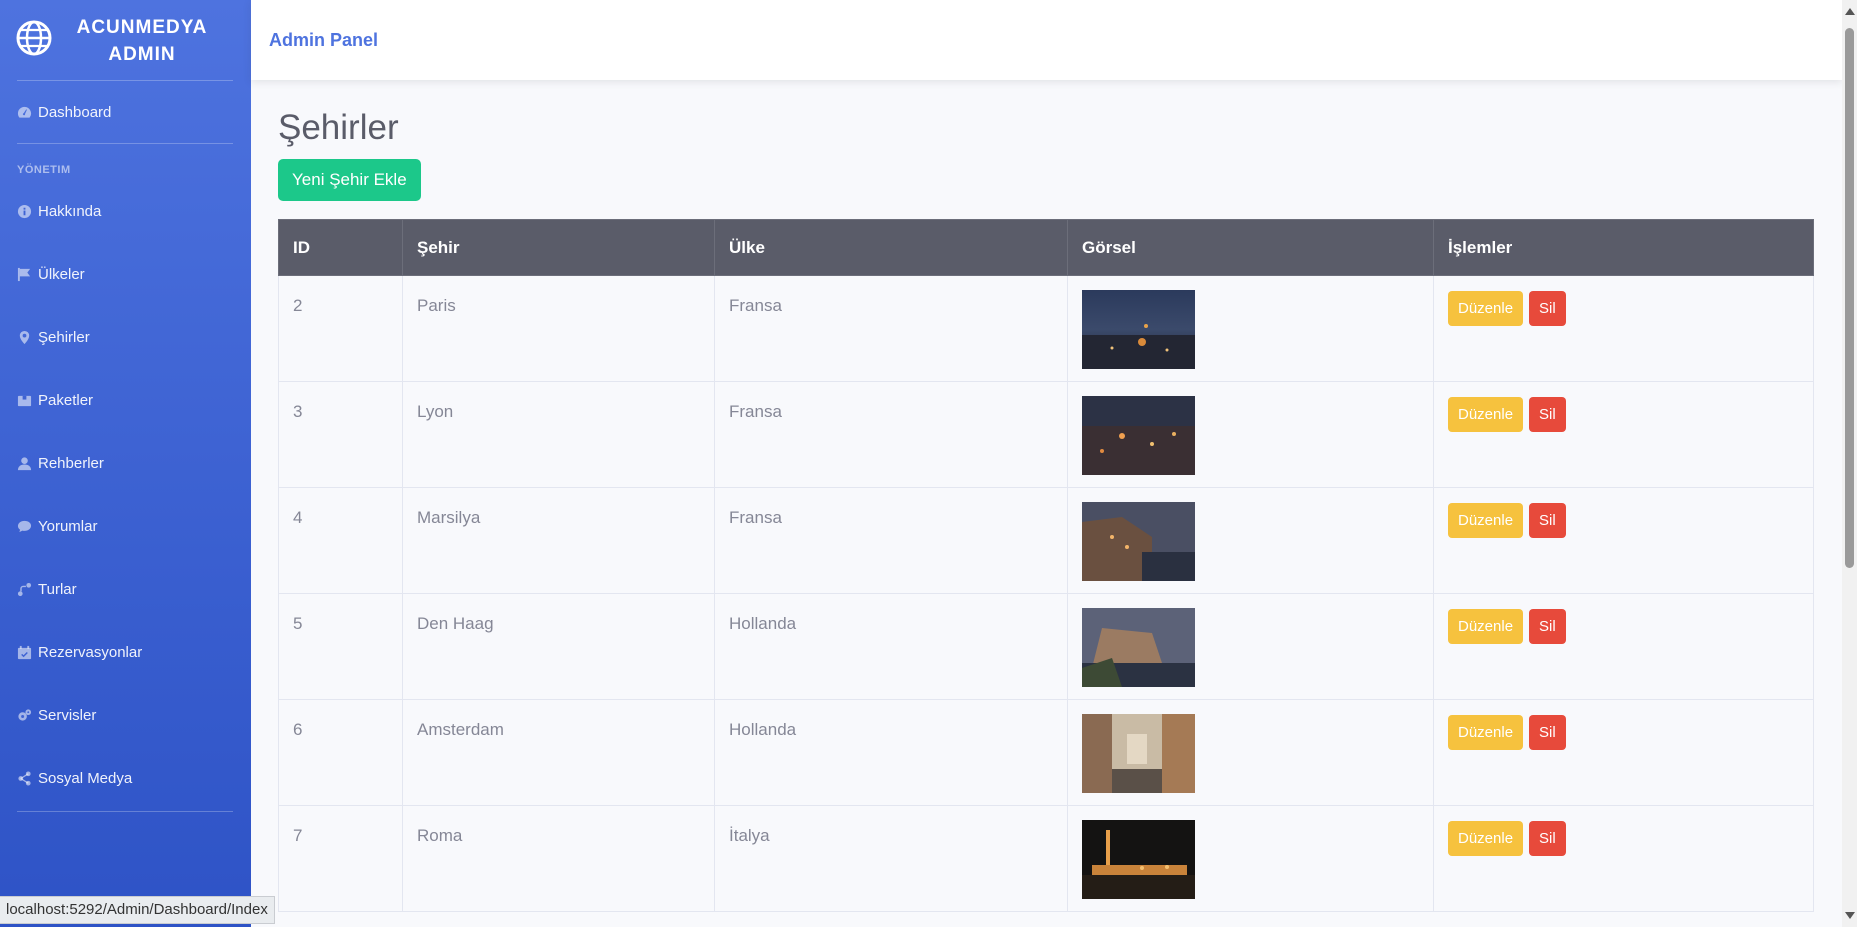 The width and height of the screenshot is (1857, 927). What do you see at coordinates (1046, 434) in the screenshot?
I see `table-row: 3 Lyon Fransa Düzenle Sil` at bounding box center [1046, 434].